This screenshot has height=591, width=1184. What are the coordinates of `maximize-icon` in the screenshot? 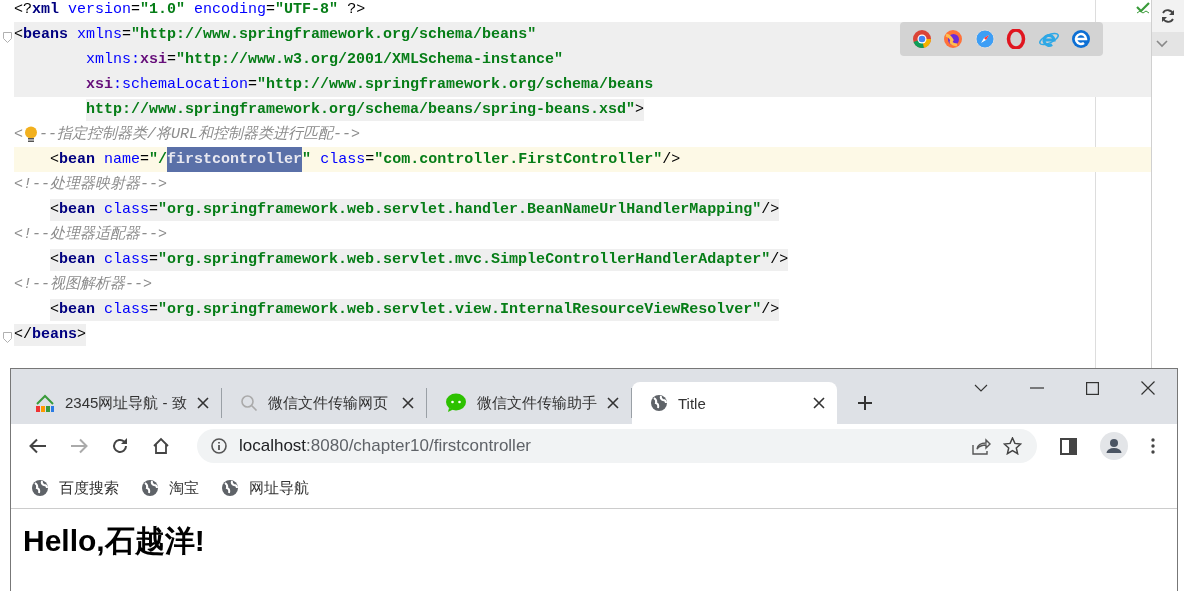 It's located at (1092, 388).